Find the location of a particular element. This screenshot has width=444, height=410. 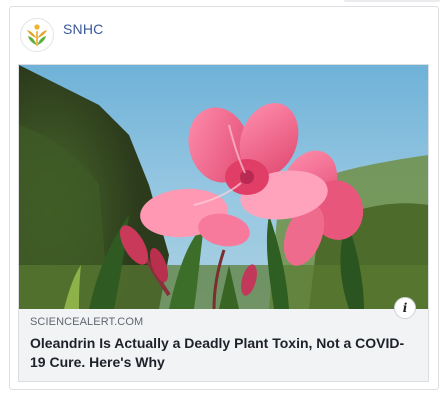

page-avatar is located at coordinates (37, 35).